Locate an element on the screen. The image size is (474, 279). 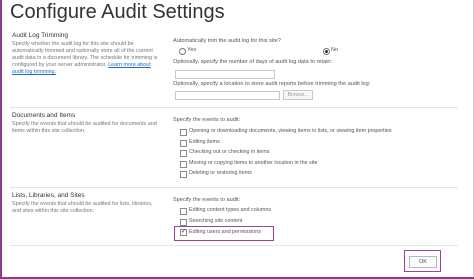
page-title: Configure Audit Settings is located at coordinates (117, 12).